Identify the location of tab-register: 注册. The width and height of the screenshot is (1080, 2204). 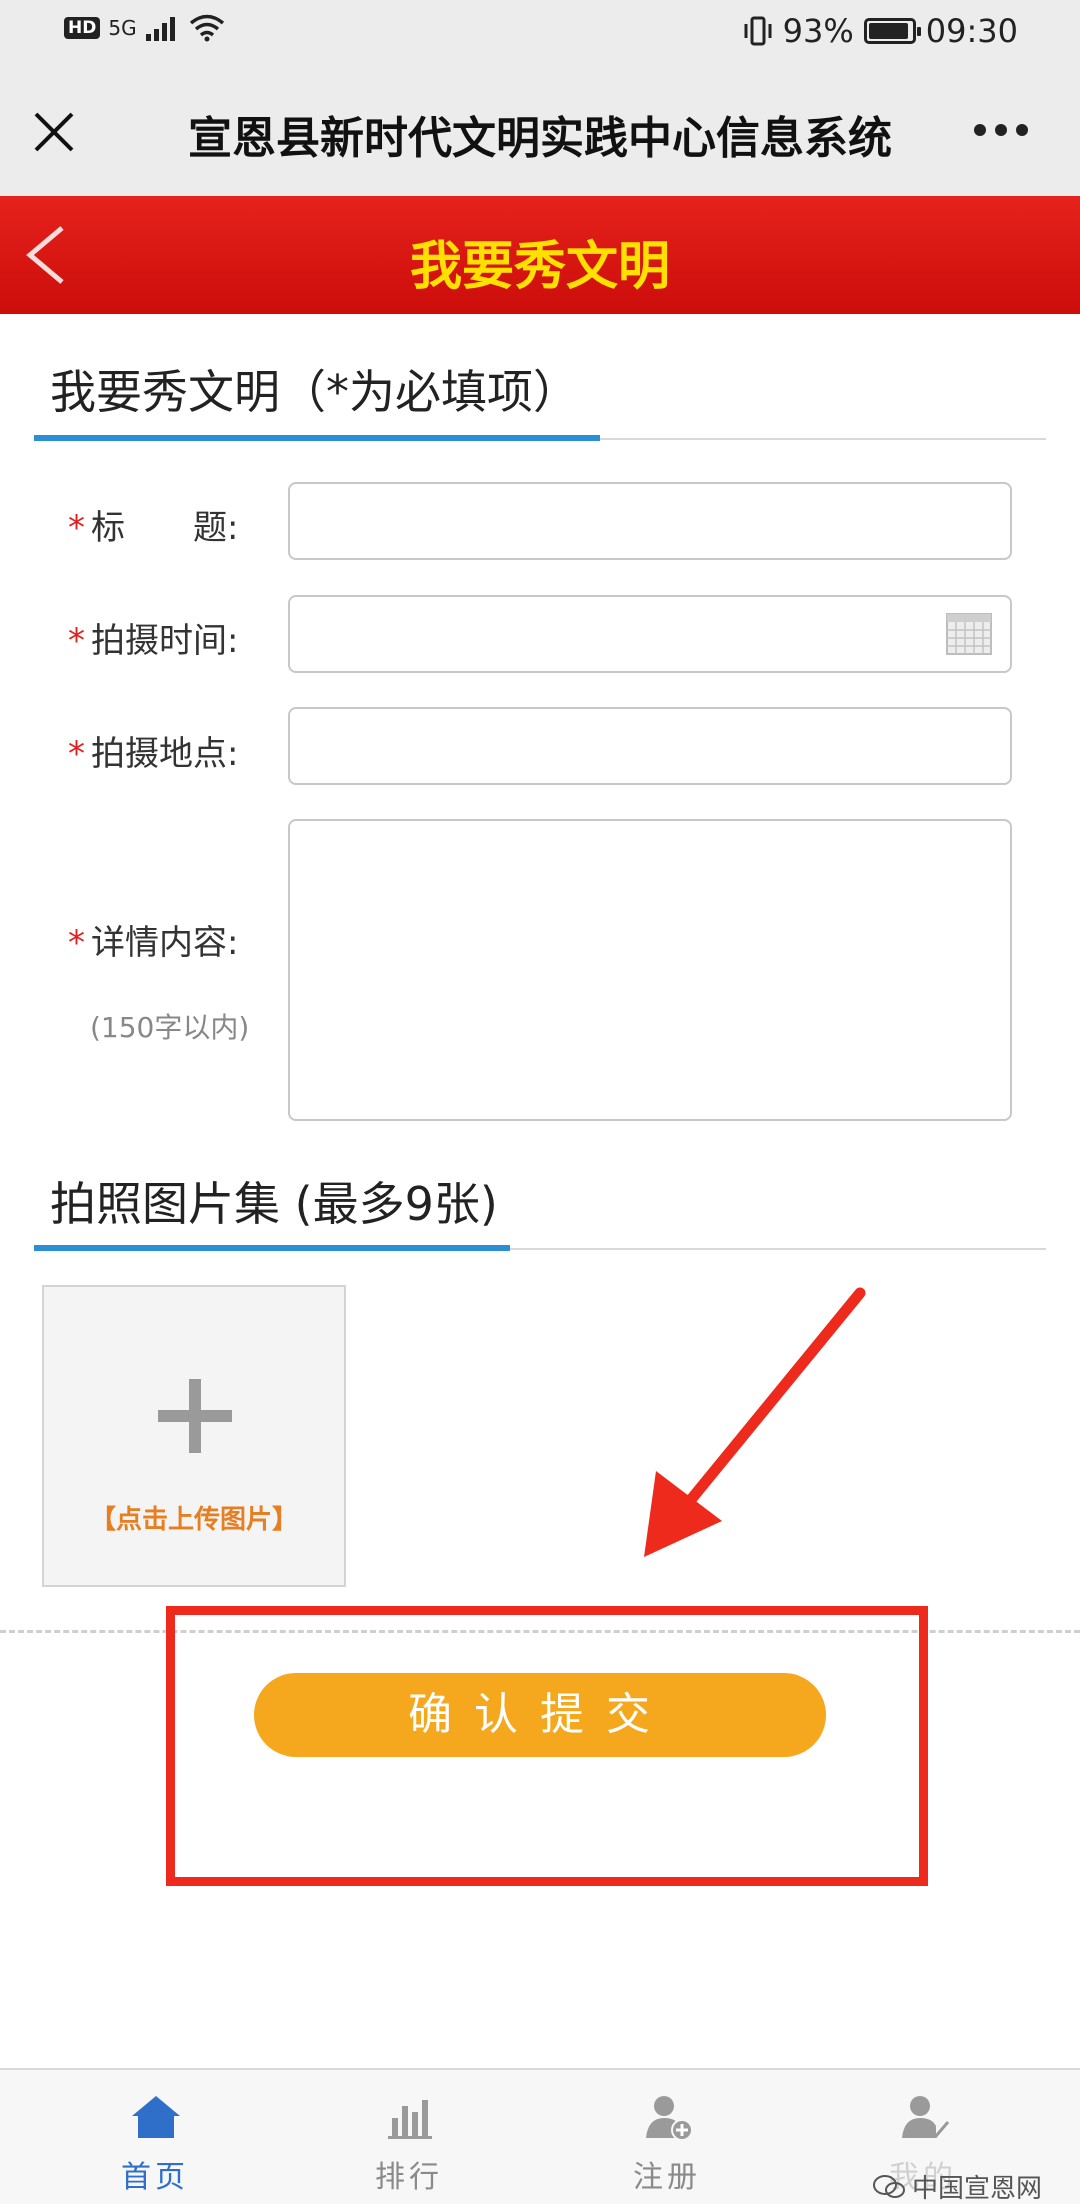
(667, 2137).